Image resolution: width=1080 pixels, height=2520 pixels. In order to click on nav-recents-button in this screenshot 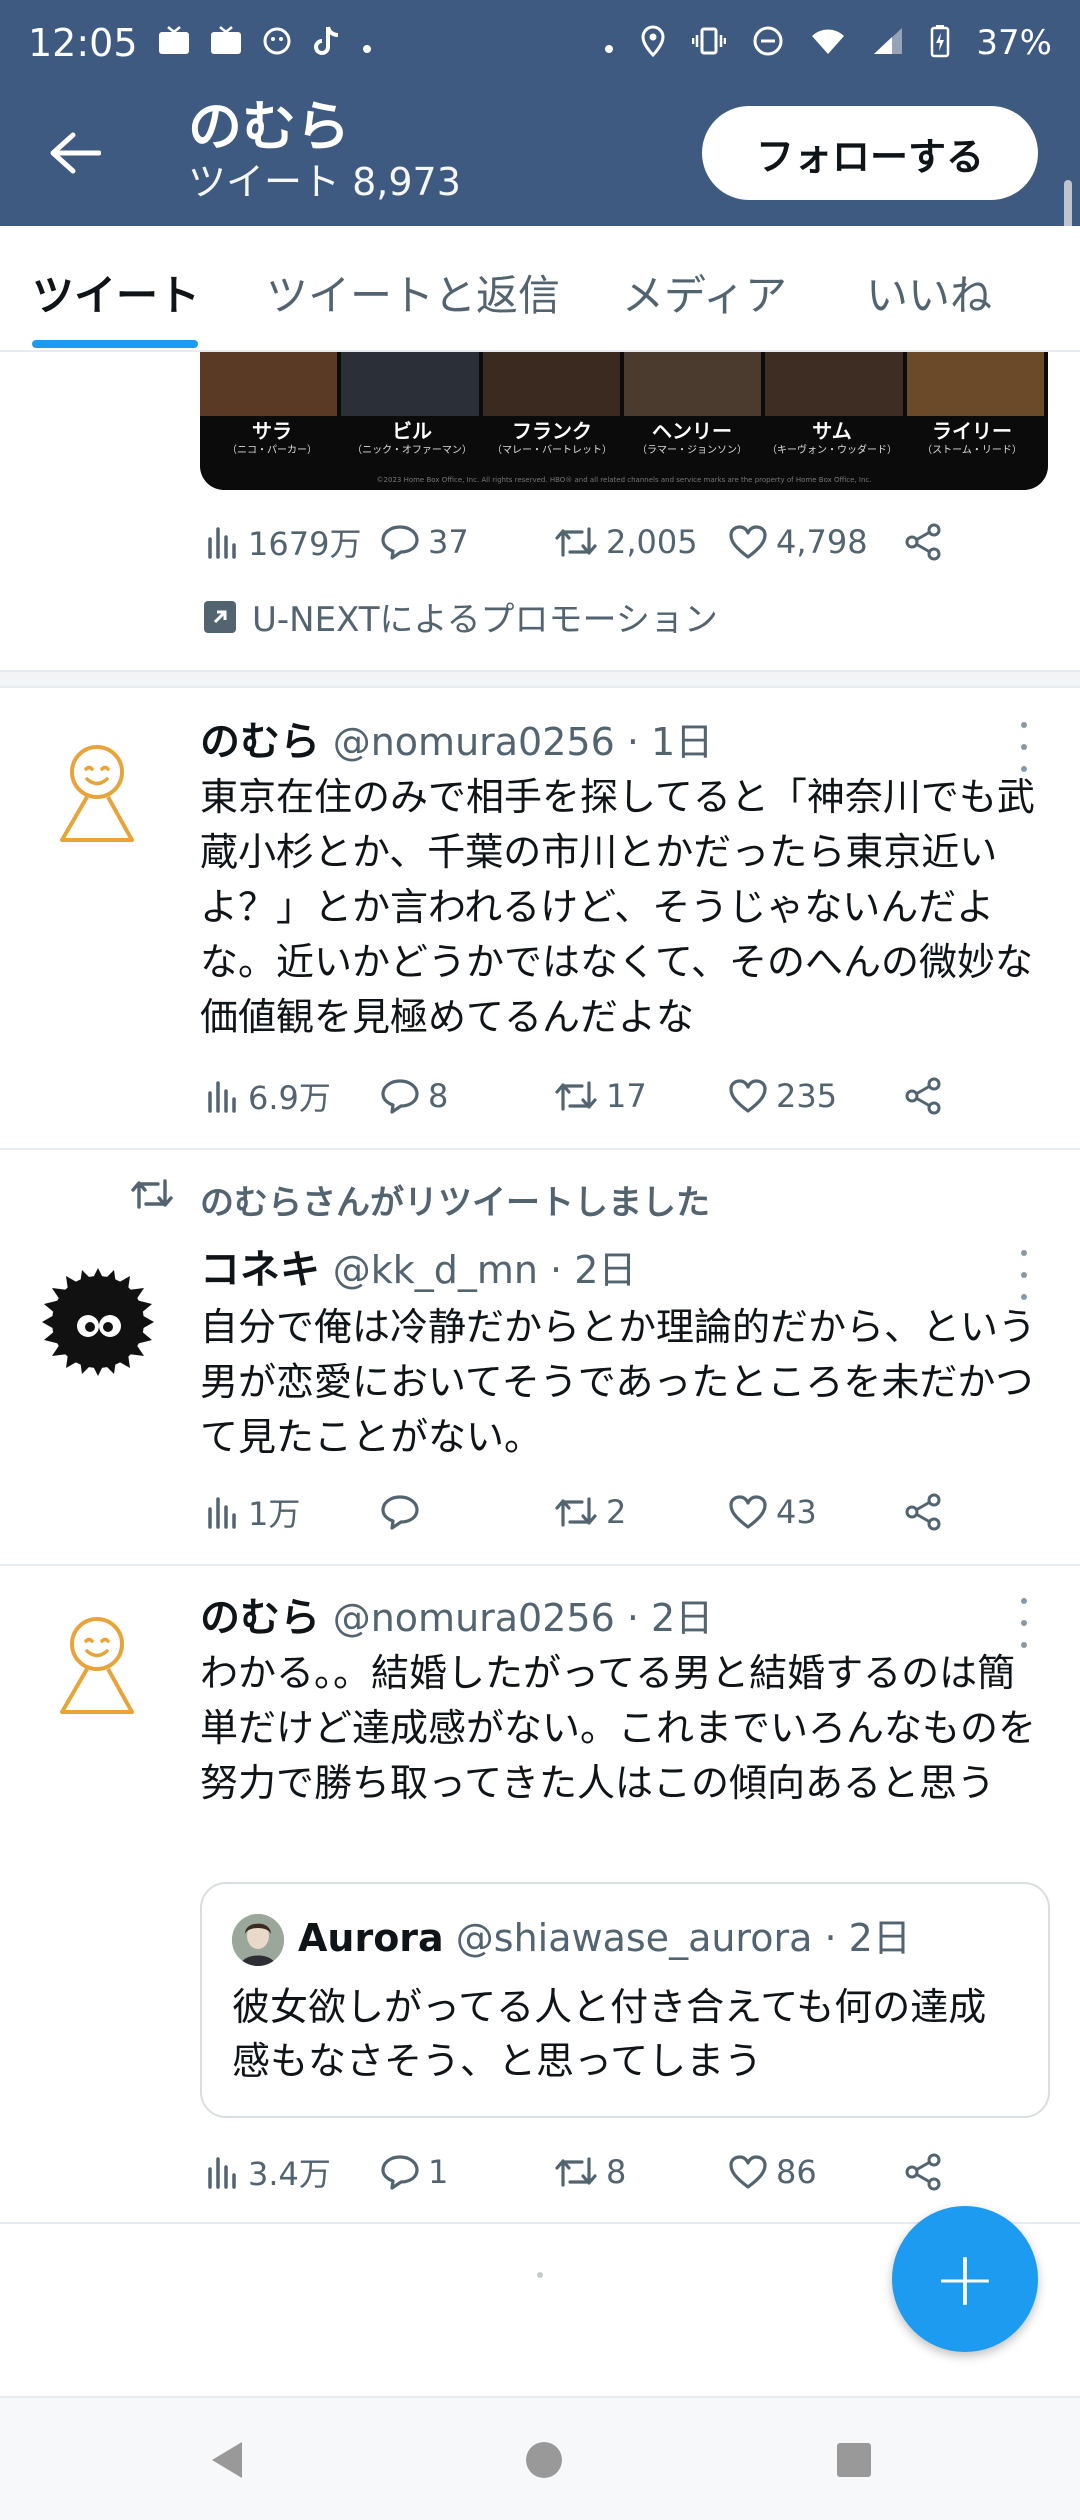, I will do `click(854, 2462)`.